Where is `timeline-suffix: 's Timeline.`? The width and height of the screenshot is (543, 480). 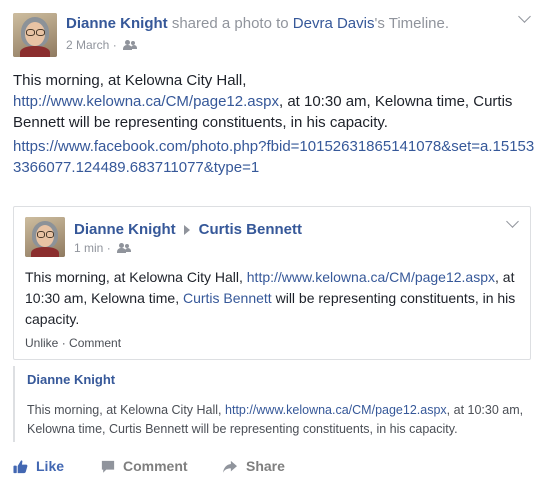
timeline-suffix: 's Timeline. is located at coordinates (412, 23).